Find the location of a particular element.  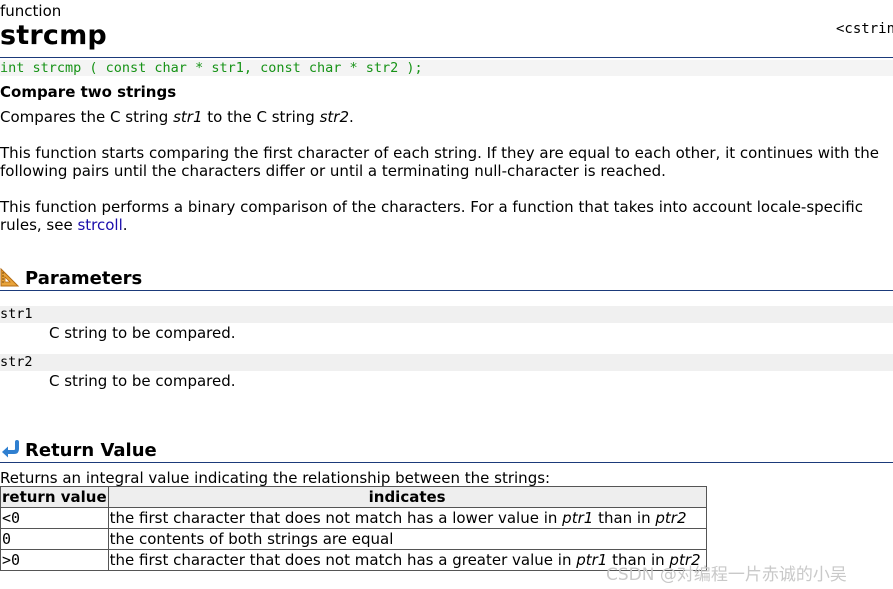

return-value-cell: <0 is located at coordinates (54, 518).